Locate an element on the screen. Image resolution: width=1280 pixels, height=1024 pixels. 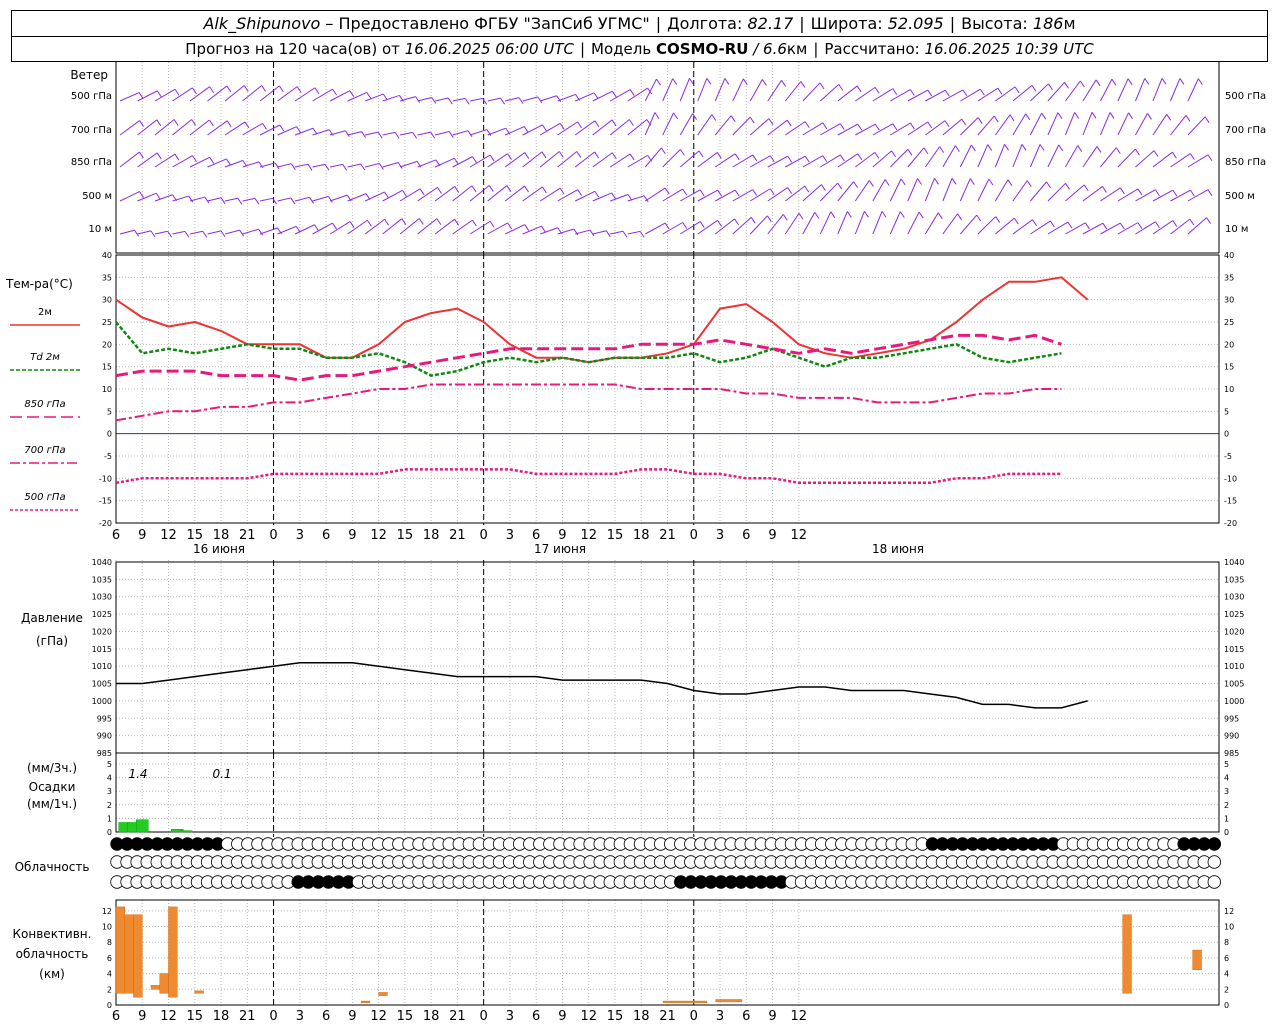
conv-ytick-left: 12 is located at coordinates (107, 911).